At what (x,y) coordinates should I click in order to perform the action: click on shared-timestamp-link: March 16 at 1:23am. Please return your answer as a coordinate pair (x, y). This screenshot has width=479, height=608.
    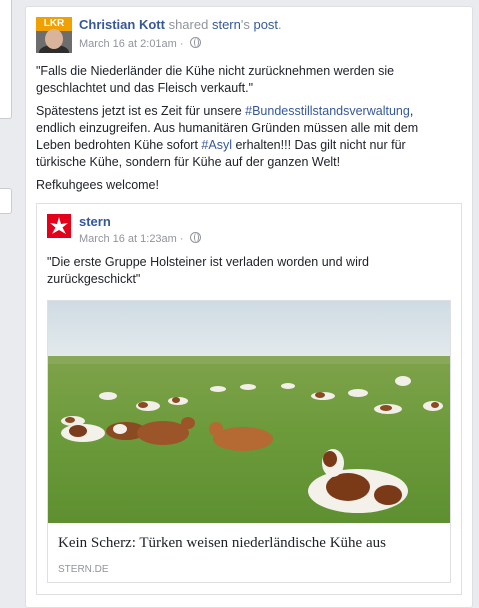
    Looking at the image, I should click on (128, 239).